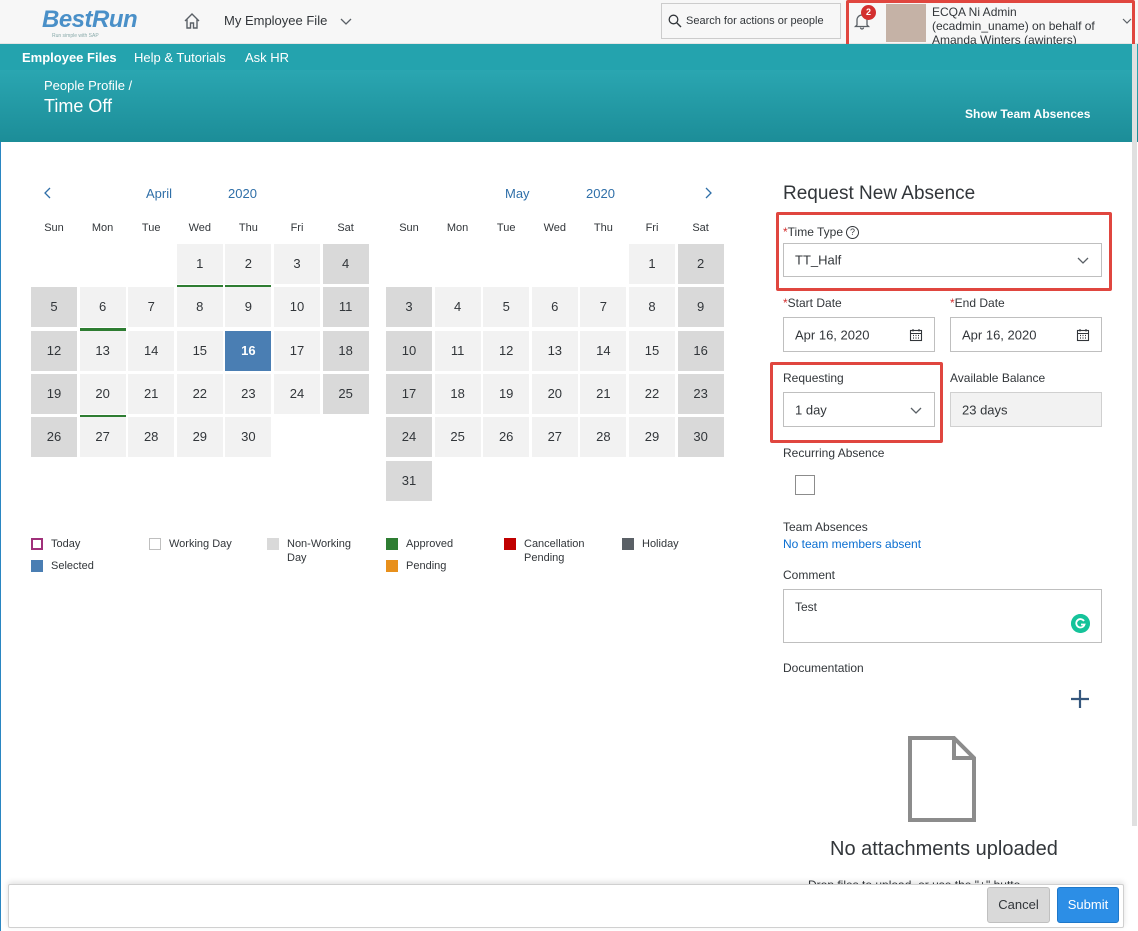  Describe the element at coordinates (1134, 435) in the screenshot. I see `scrollbar` at that location.